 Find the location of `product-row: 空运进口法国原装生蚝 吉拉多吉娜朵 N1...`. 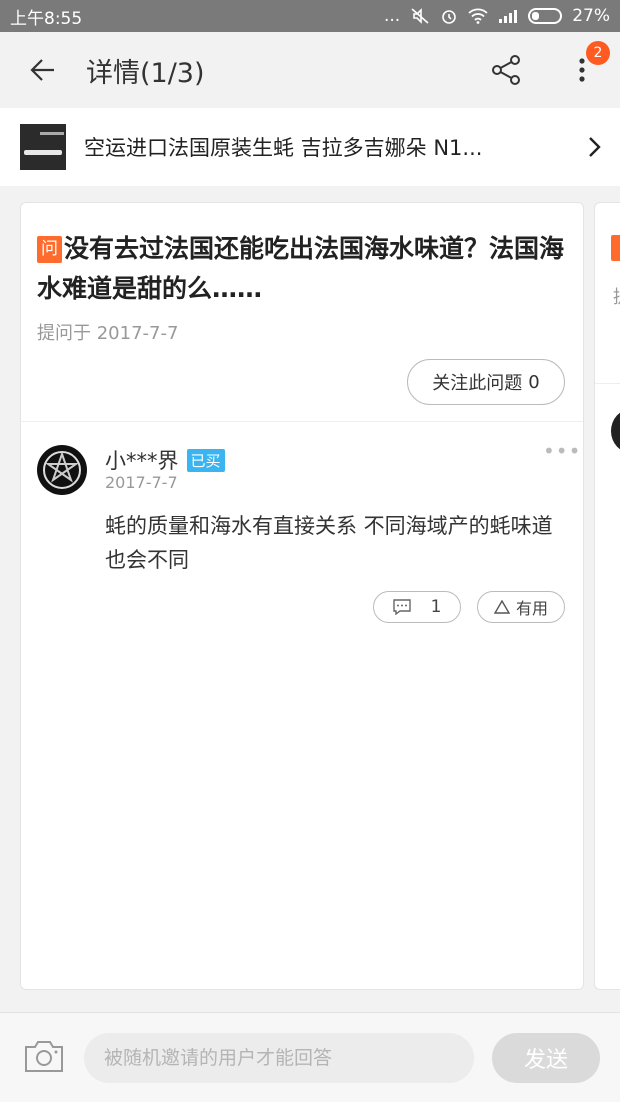

product-row: 空运进口法国原装生蚝 吉拉多吉娜朵 N1... is located at coordinates (310, 147).